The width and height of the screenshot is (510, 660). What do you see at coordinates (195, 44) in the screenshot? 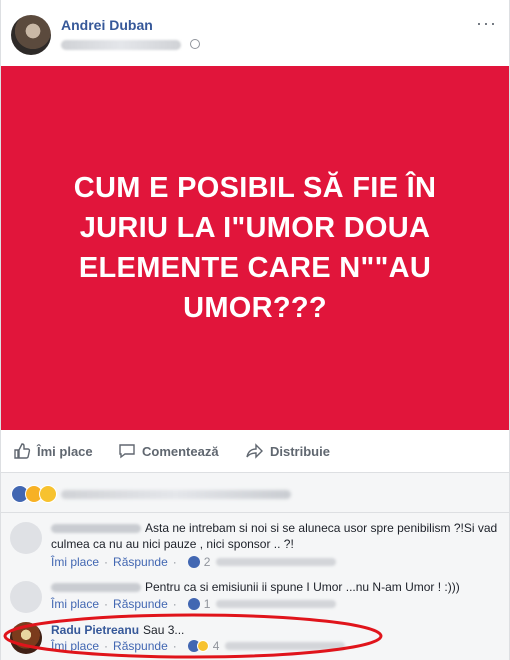
I see `globe-icon` at bounding box center [195, 44].